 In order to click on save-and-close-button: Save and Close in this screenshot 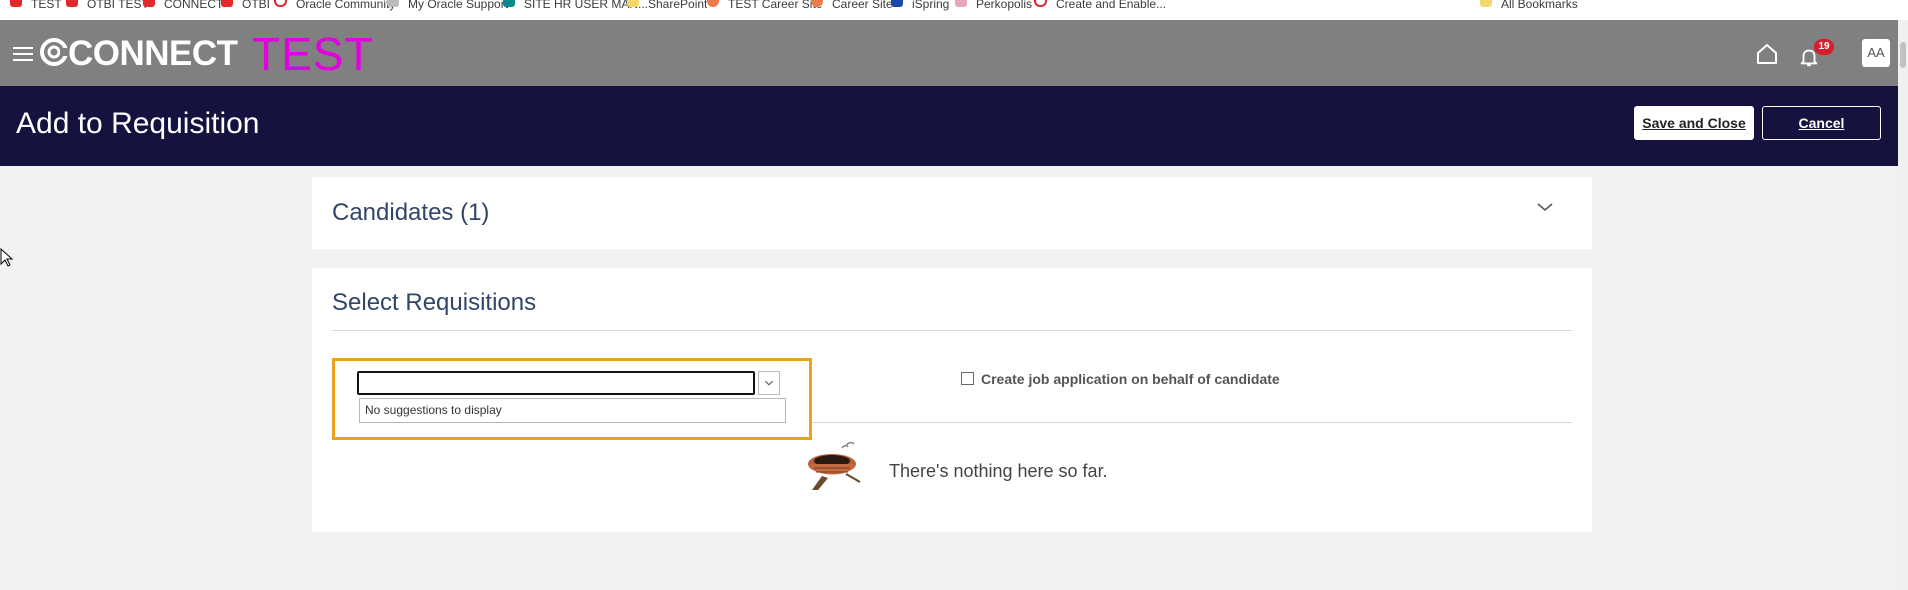, I will do `click(1694, 123)`.